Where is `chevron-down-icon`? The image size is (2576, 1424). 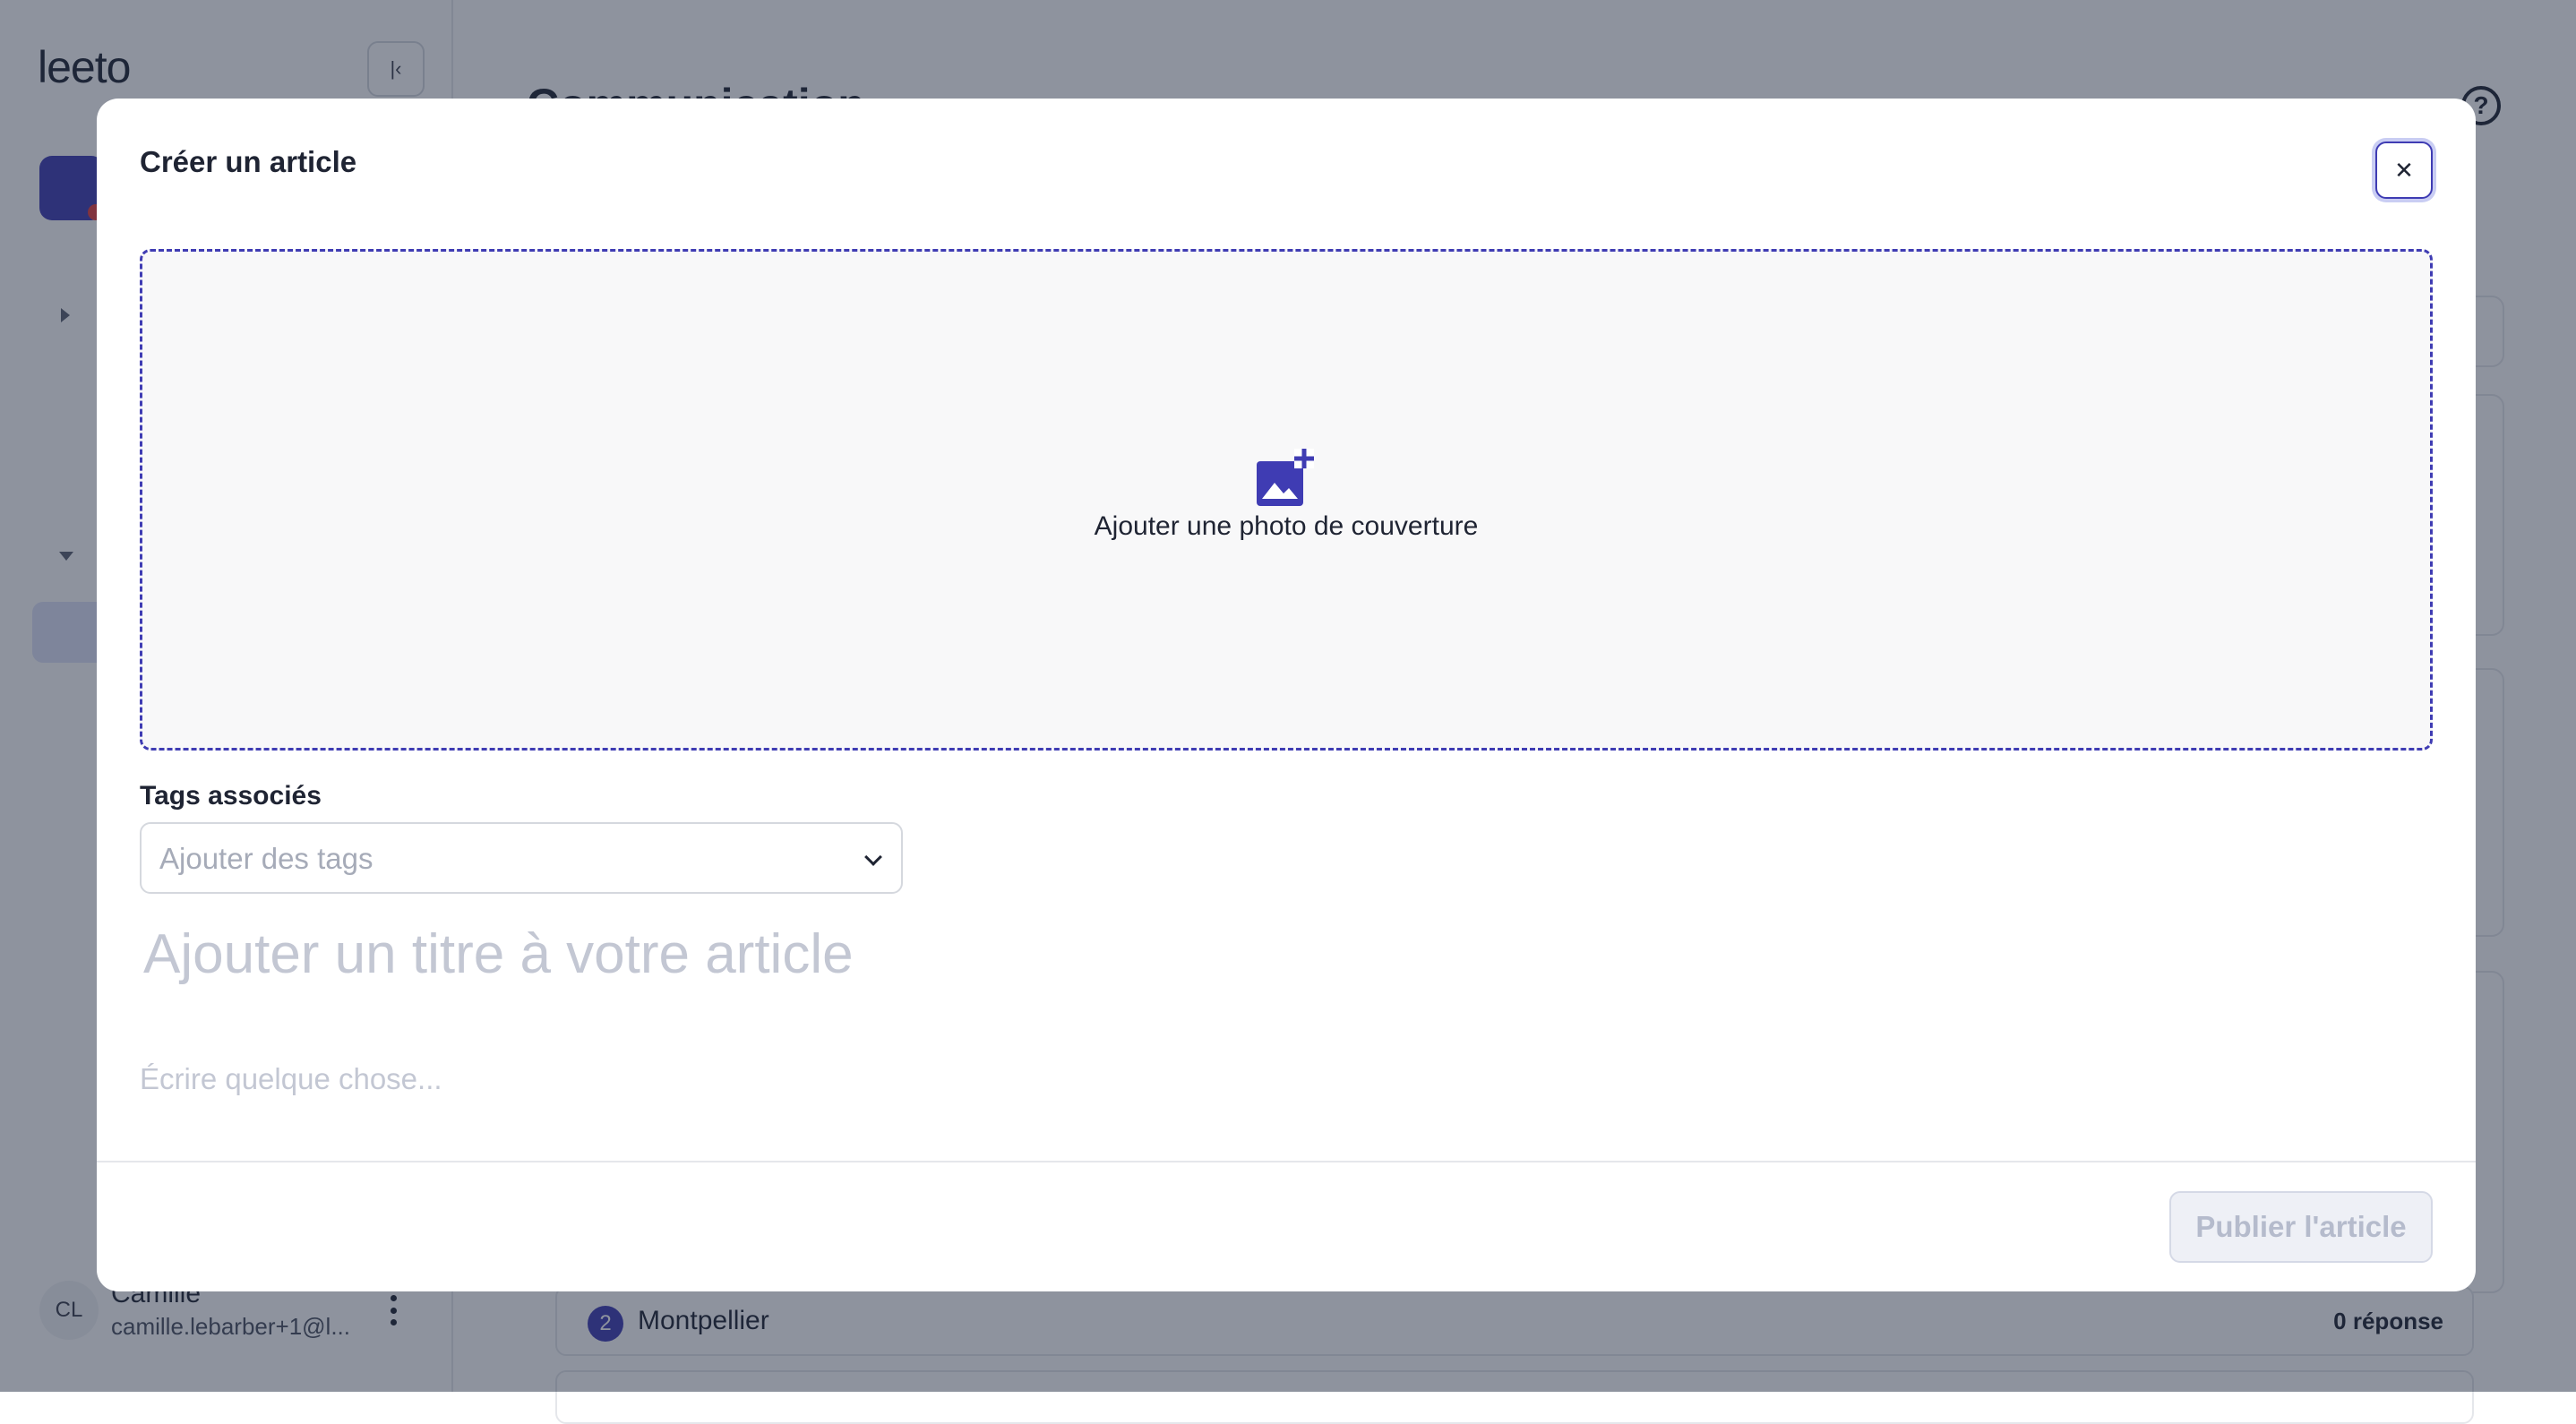
chevron-down-icon is located at coordinates (873, 857).